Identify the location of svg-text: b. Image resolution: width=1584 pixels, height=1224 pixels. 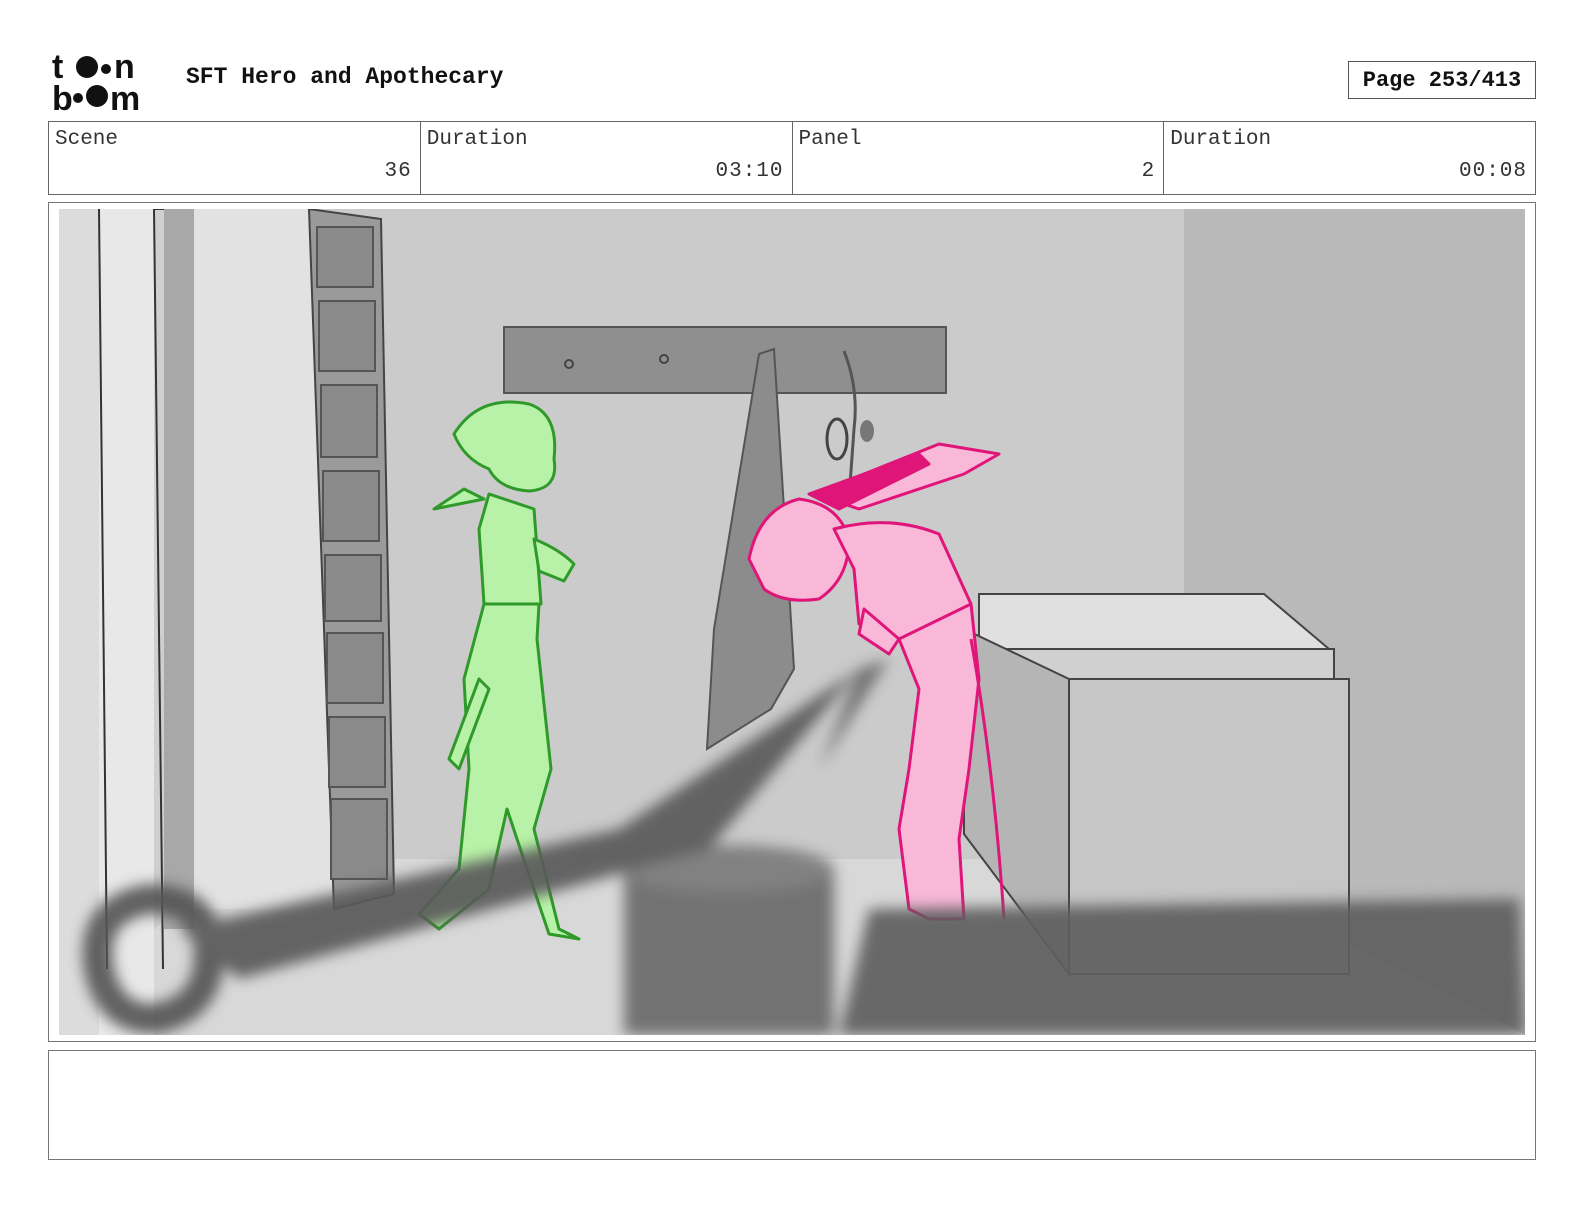
(62, 97).